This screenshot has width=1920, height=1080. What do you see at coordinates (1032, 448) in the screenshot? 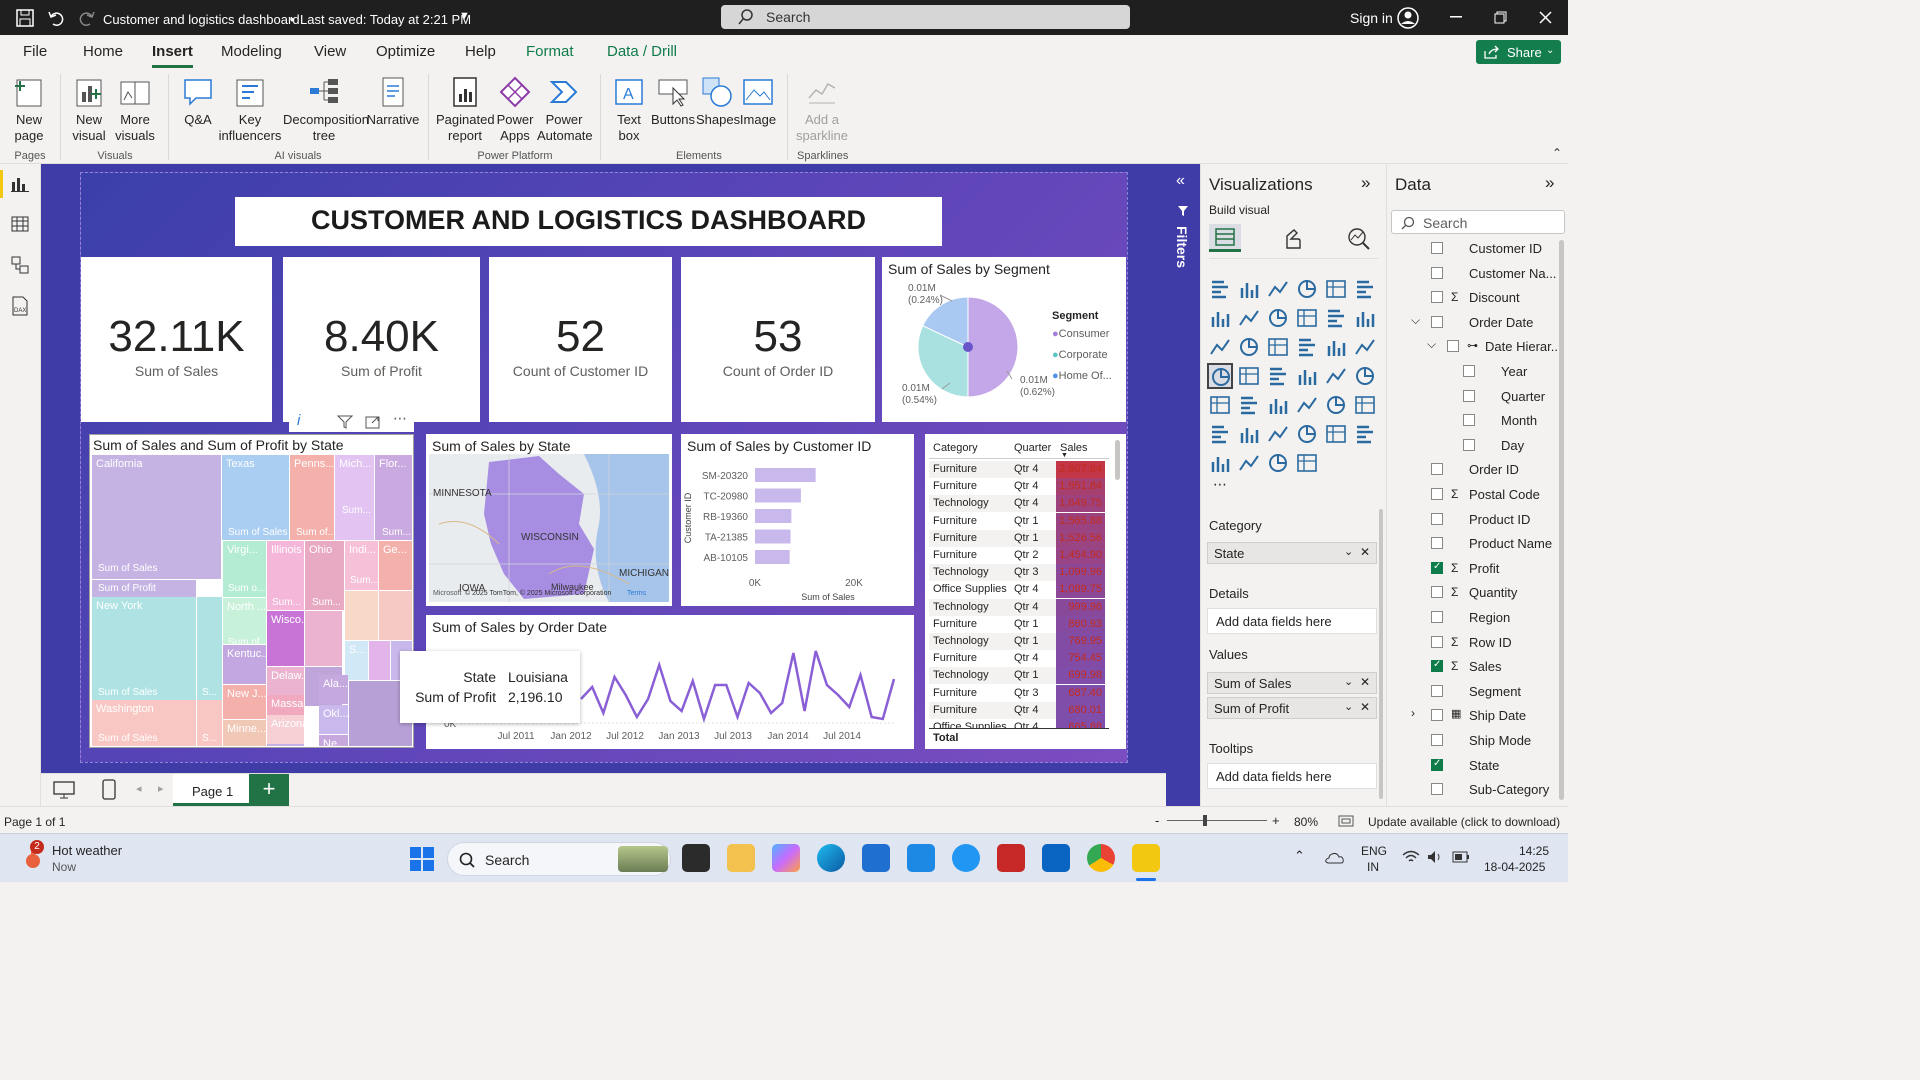
I see `table-header-quarter: Quarter` at bounding box center [1032, 448].